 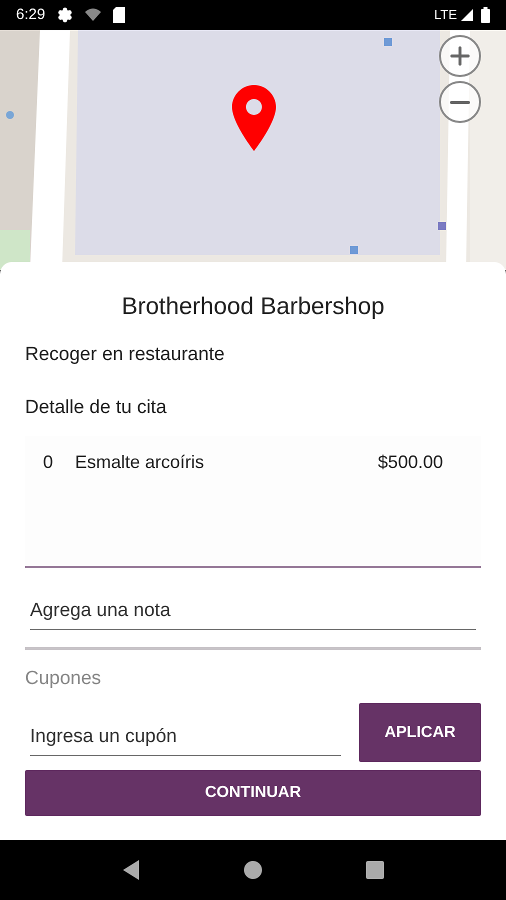 I want to click on coupon-field: Ingresa un cupón, so click(x=185, y=737).